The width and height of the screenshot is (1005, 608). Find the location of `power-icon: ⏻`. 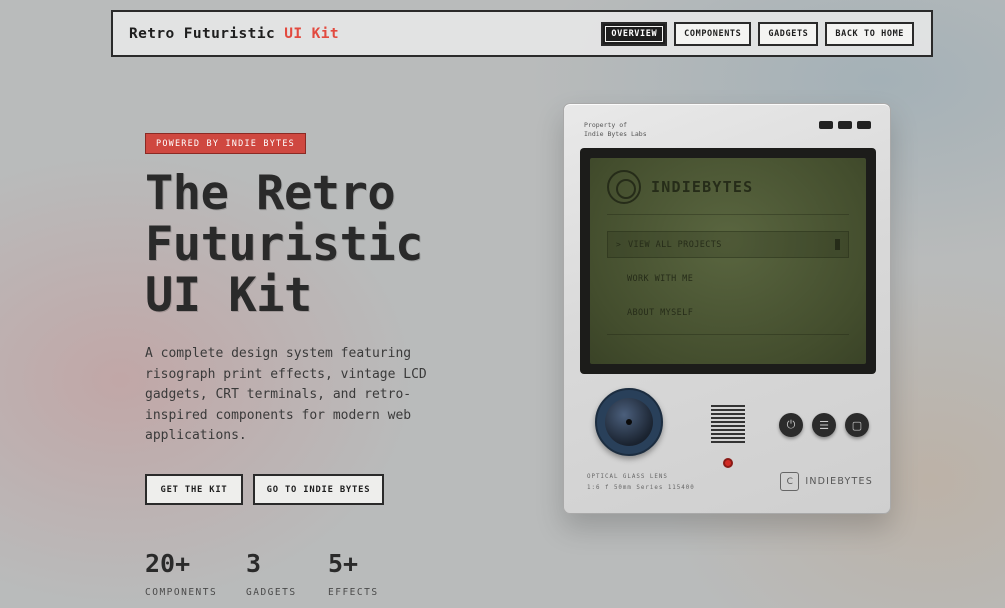

power-icon: ⏻ is located at coordinates (791, 424).